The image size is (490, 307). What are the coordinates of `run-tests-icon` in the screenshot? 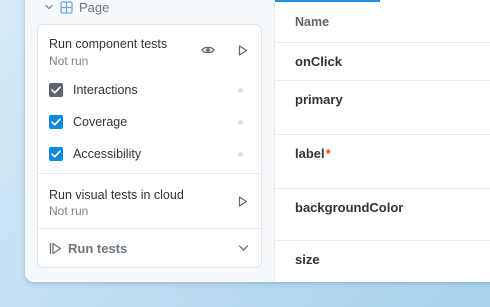 It's located at (55, 248).